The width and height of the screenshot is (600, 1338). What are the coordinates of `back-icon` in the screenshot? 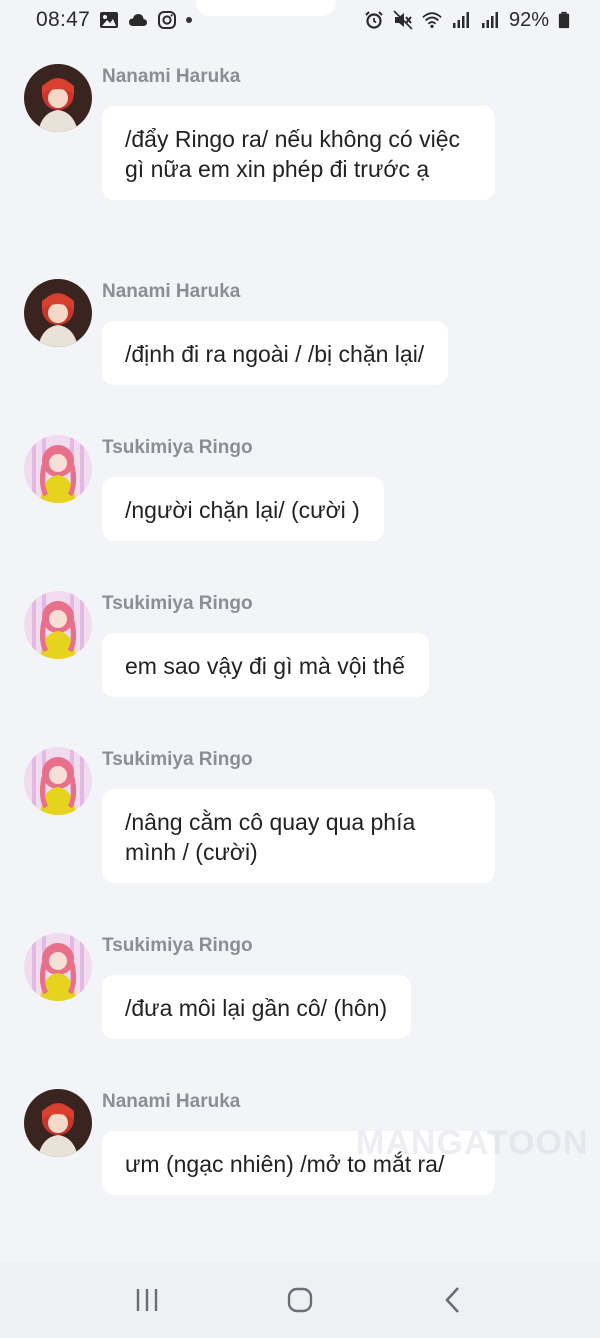 It's located at (452, 1300).